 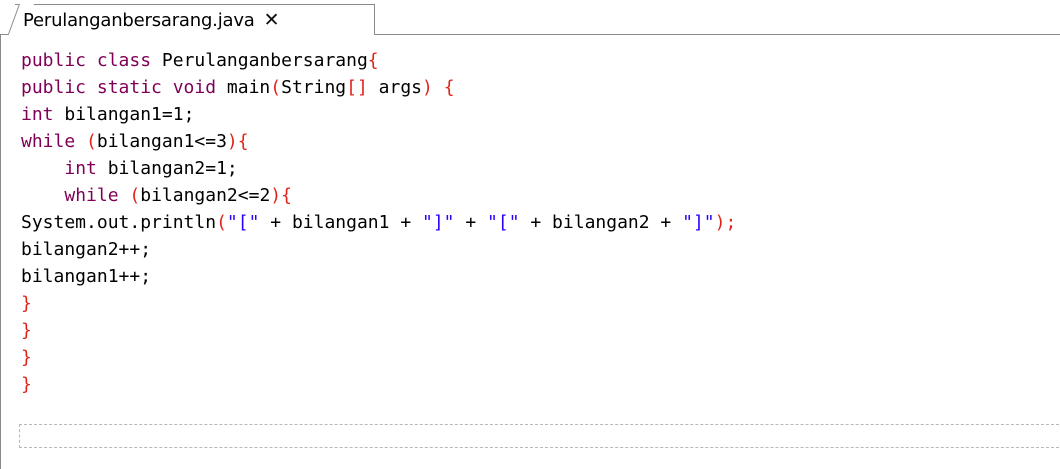 What do you see at coordinates (314, 87) in the screenshot?
I see `code-token: String` at bounding box center [314, 87].